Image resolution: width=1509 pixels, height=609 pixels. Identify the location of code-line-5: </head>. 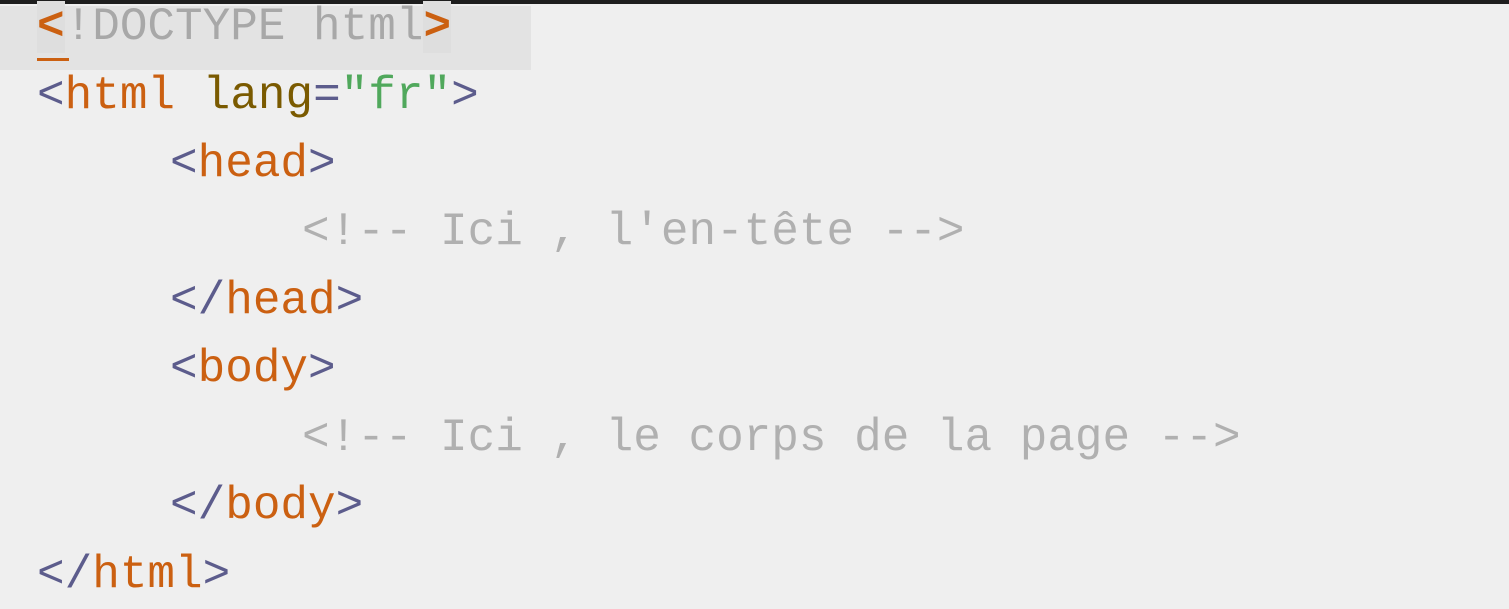
(181, 301).